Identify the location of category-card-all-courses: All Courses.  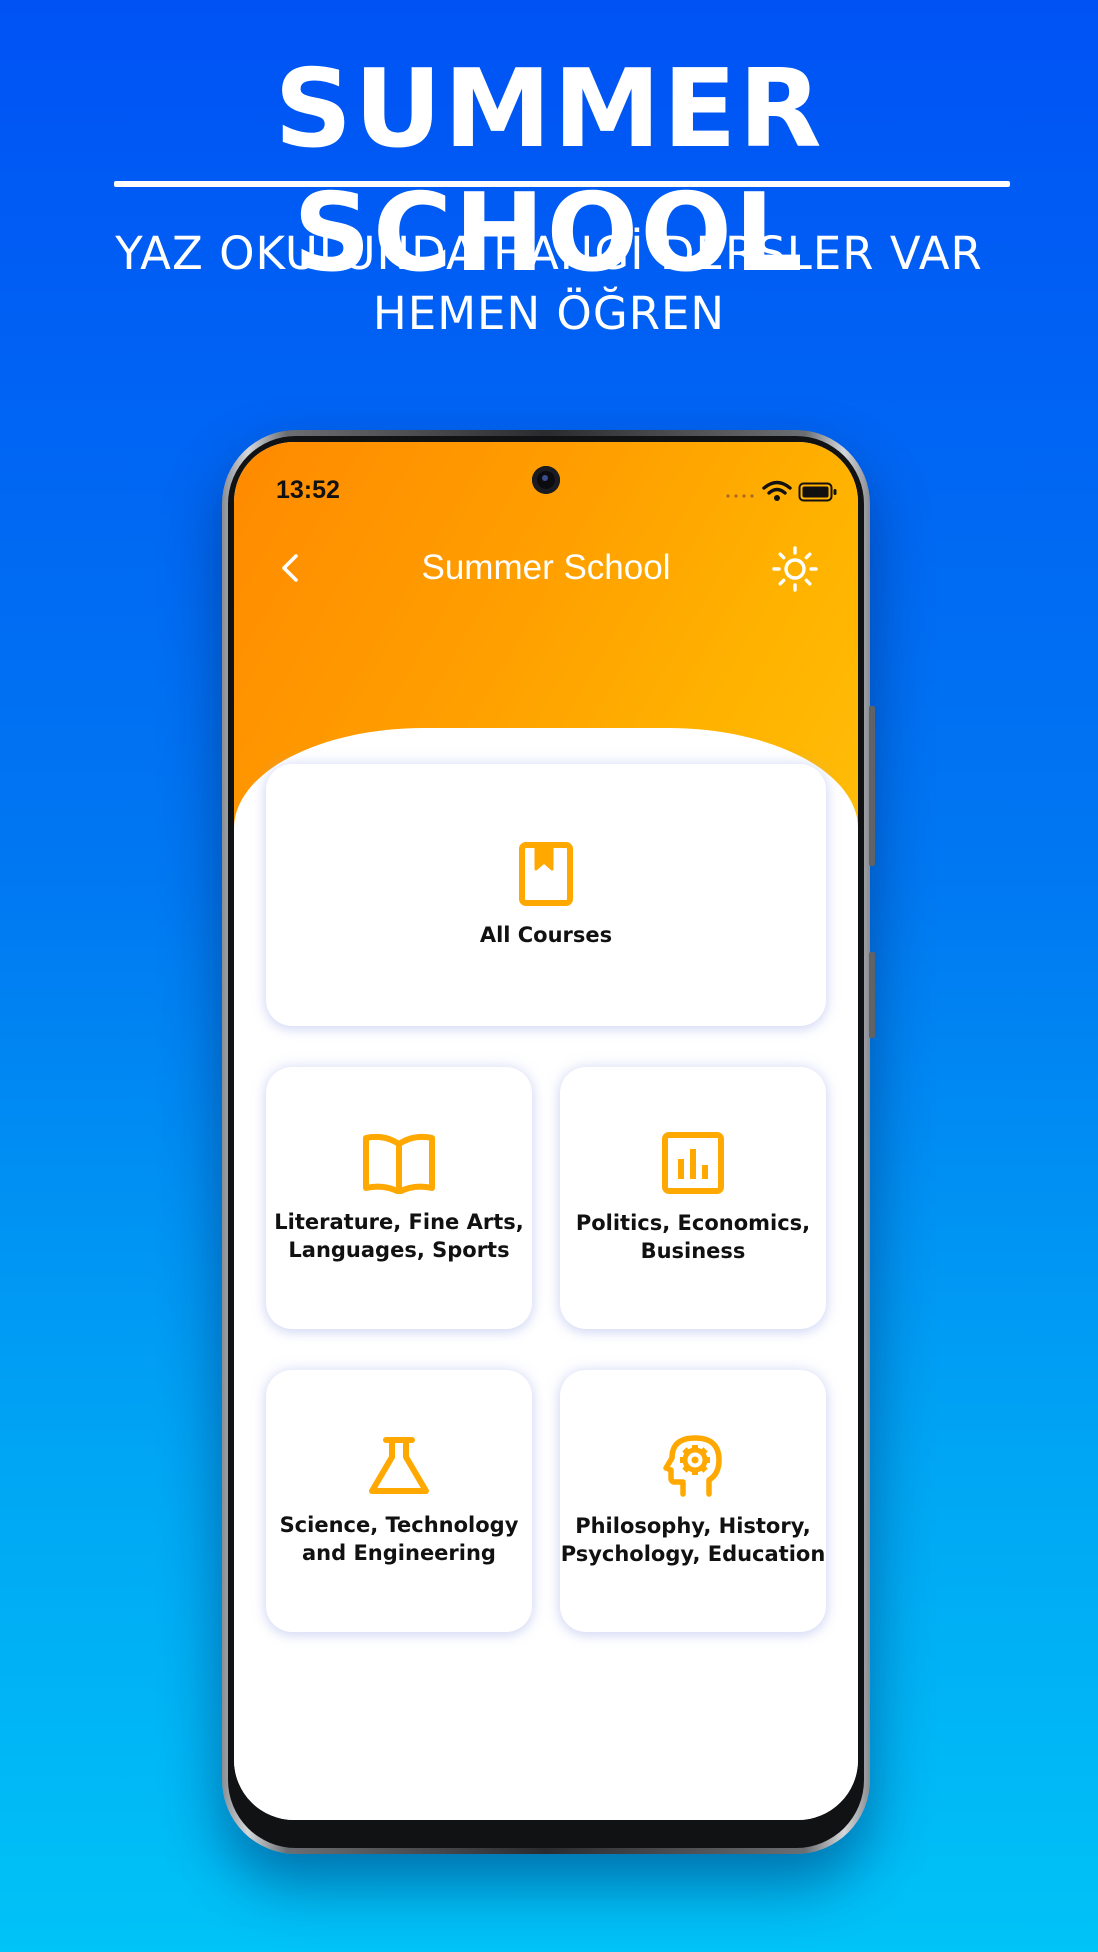
(546, 895).